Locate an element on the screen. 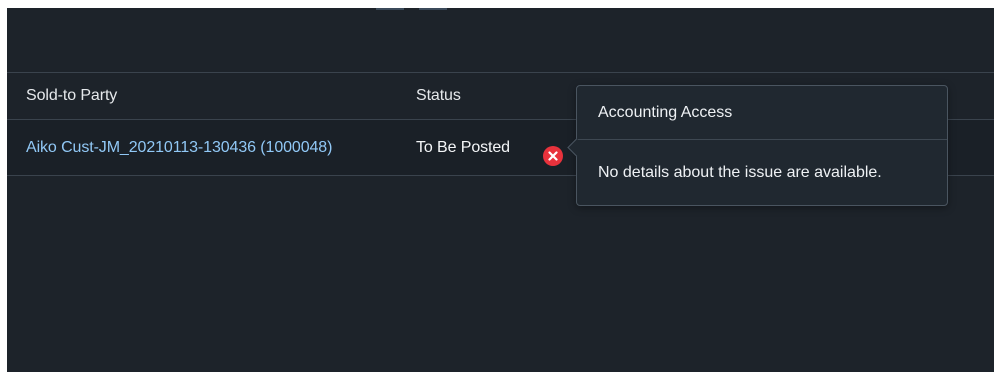  column-header-sold-to-party: Sold-to Party is located at coordinates (71, 96).